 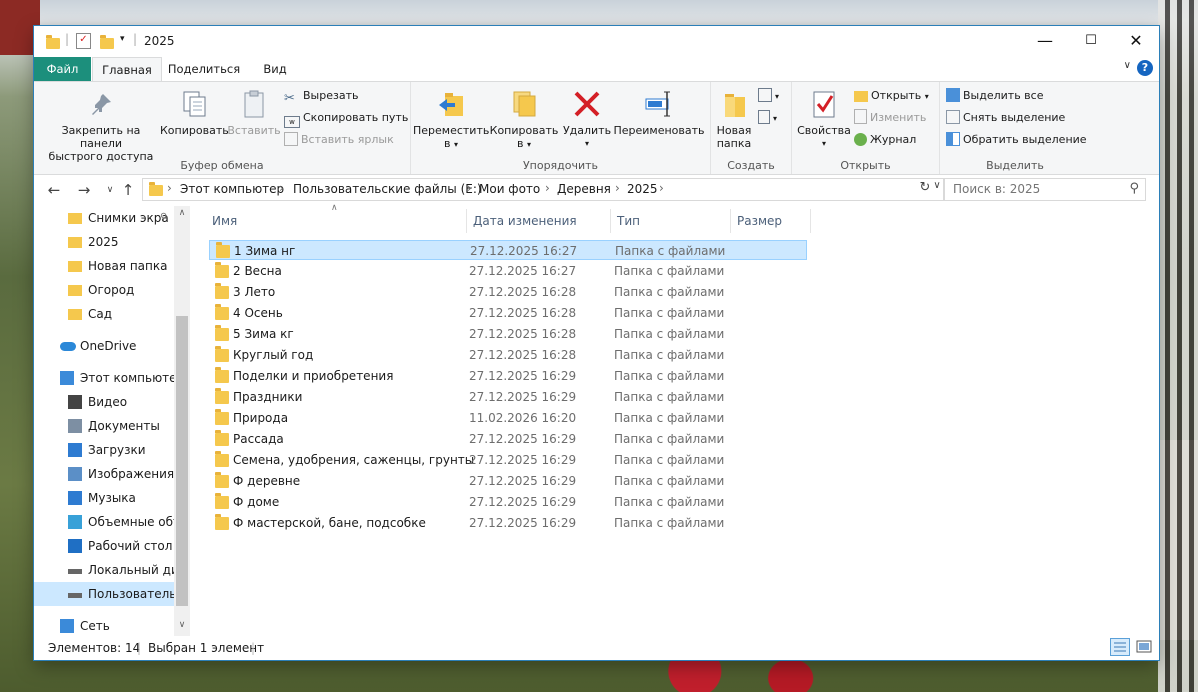 I want to click on nav-item: Изображения, so click(x=104, y=474).